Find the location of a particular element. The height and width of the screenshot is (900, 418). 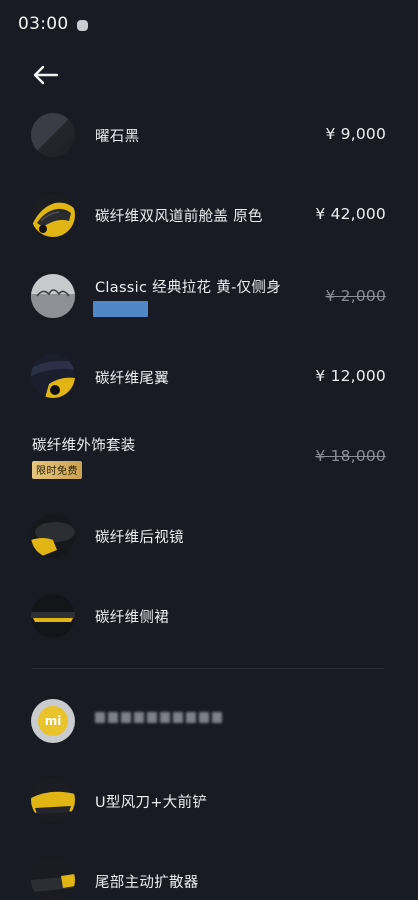

color-tag is located at coordinates (120, 309).